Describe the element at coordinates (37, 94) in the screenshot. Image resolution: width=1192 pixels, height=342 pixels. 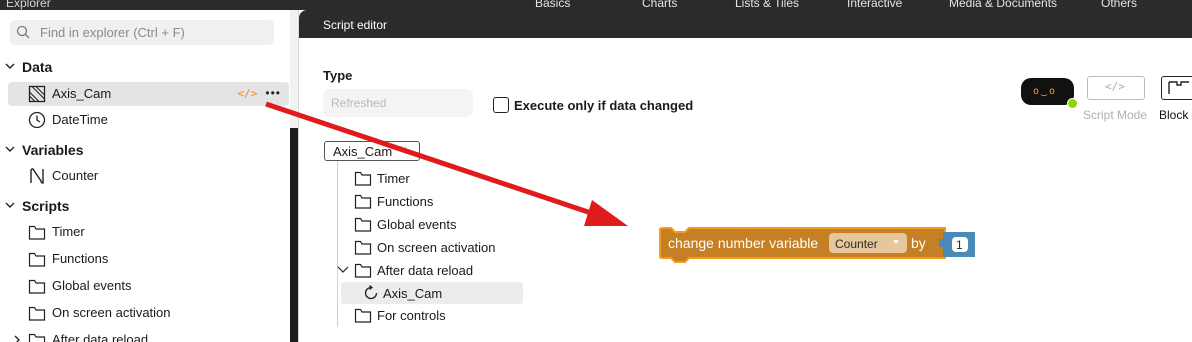
I see `data-source-icon` at that location.